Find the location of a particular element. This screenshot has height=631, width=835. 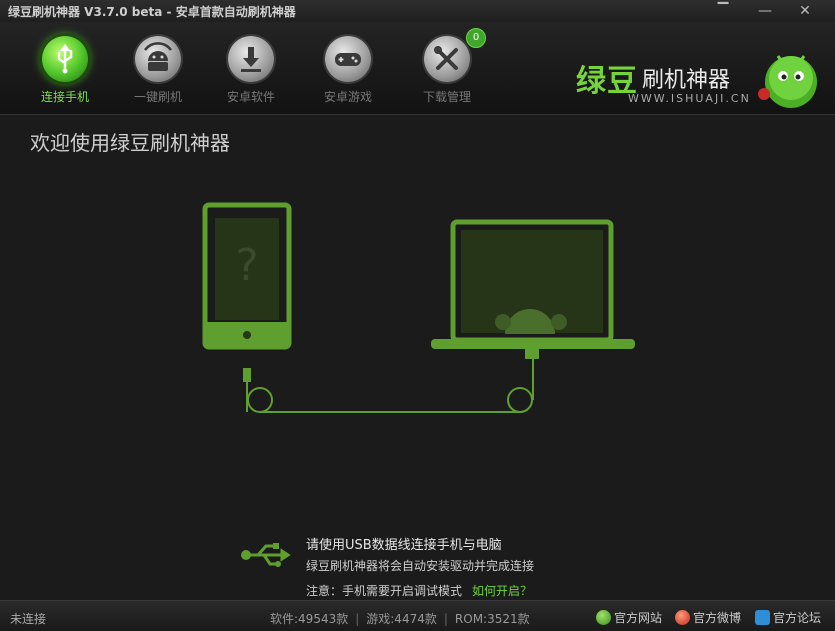

link-label: 官方网站 is located at coordinates (638, 618).